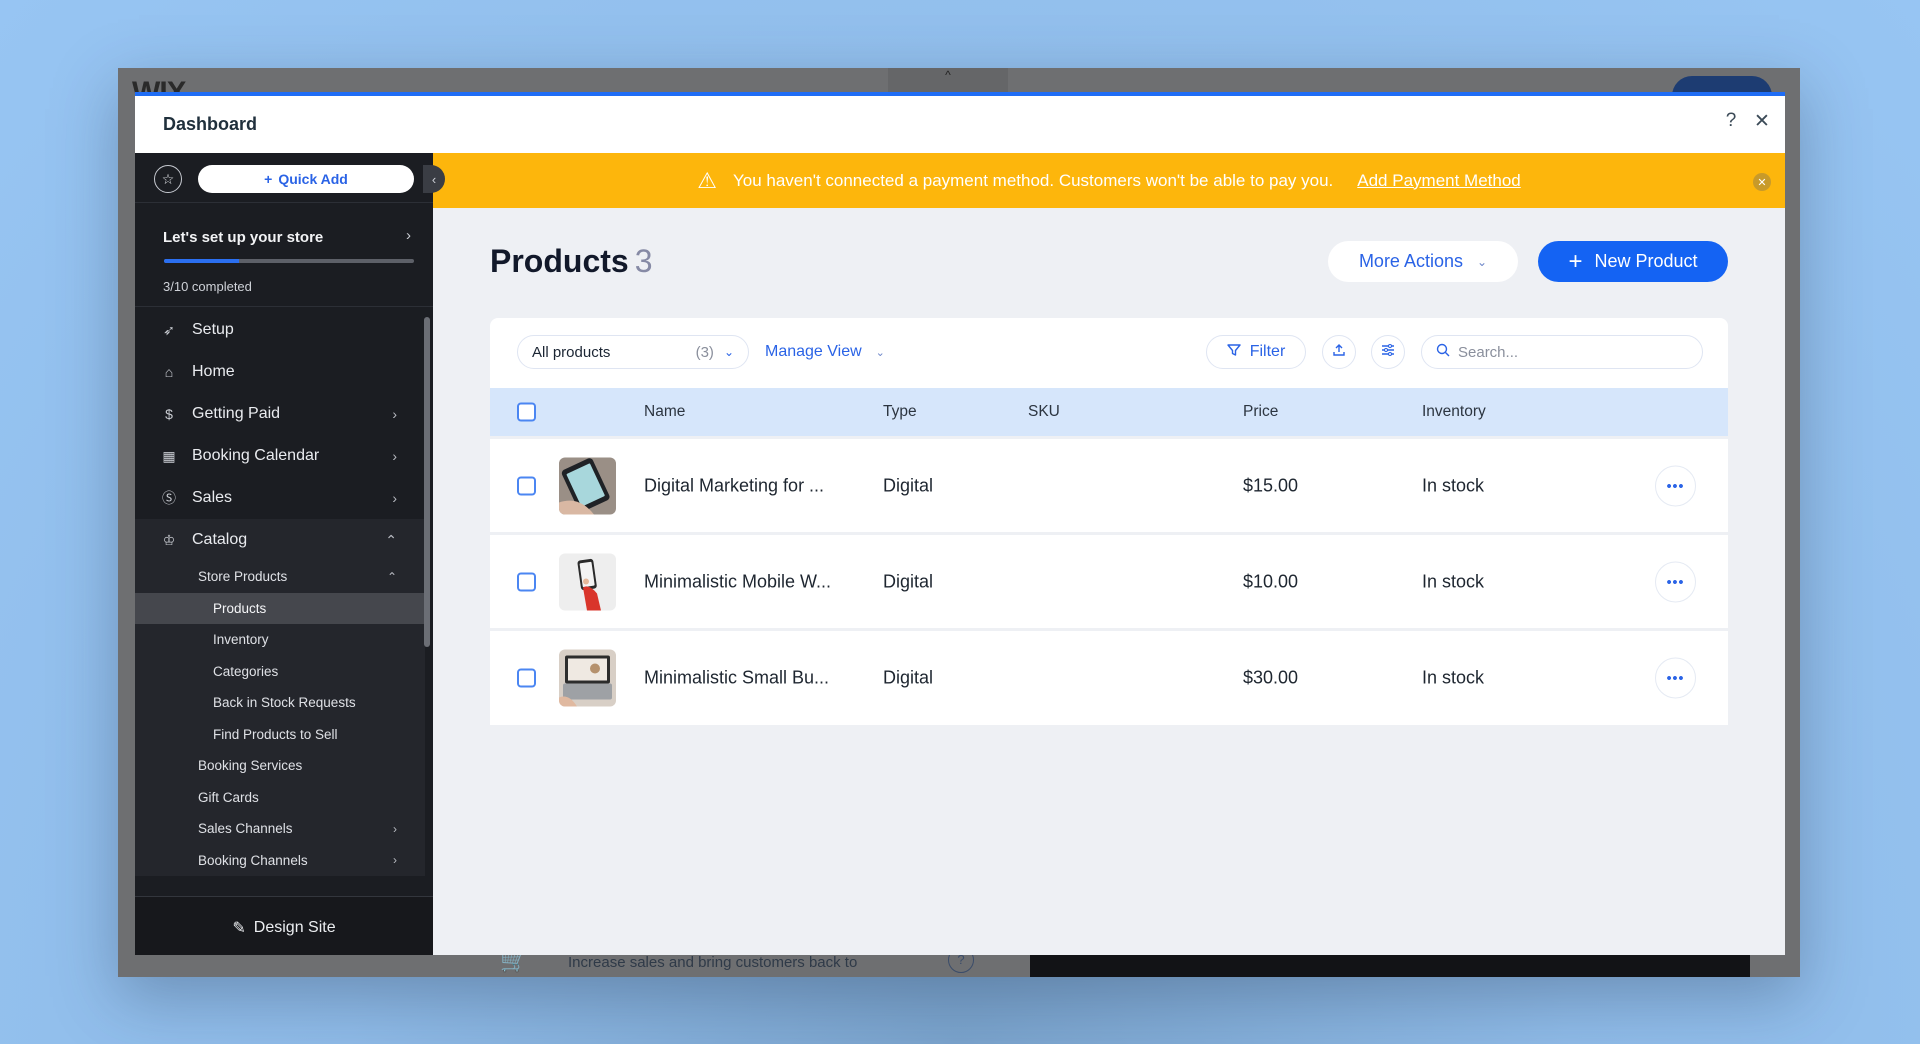 The width and height of the screenshot is (1920, 1044). I want to click on close-banner-icon: ✕, so click(1762, 182).